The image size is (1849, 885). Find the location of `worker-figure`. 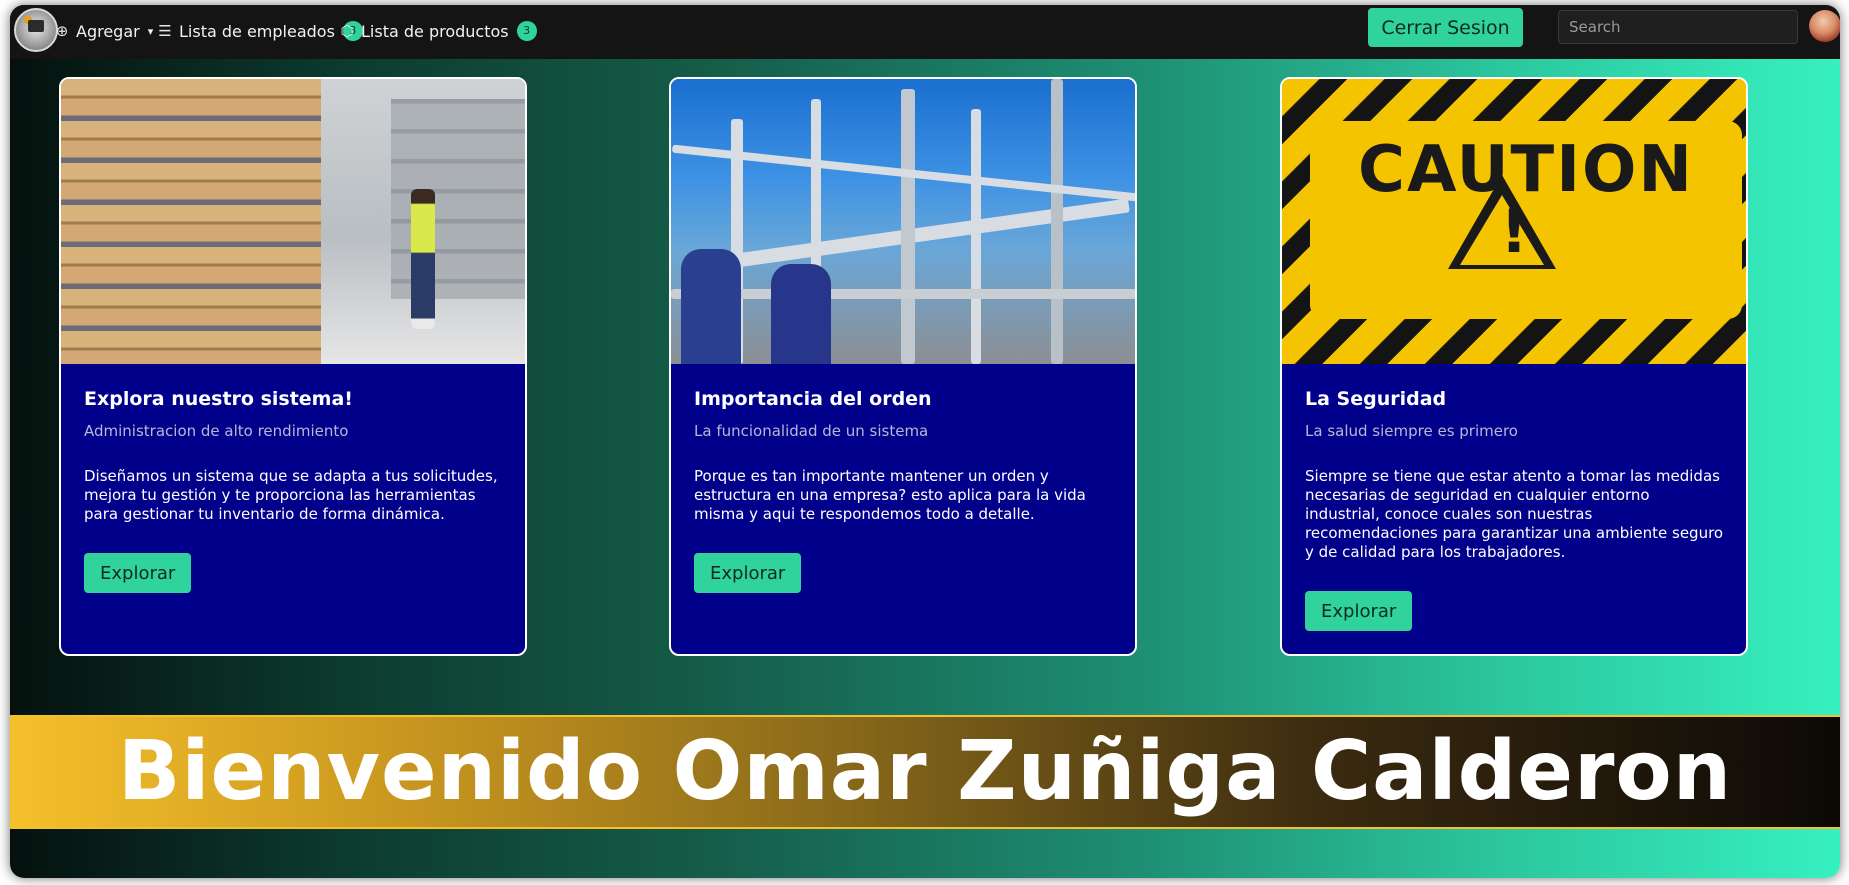

worker-figure is located at coordinates (423, 259).